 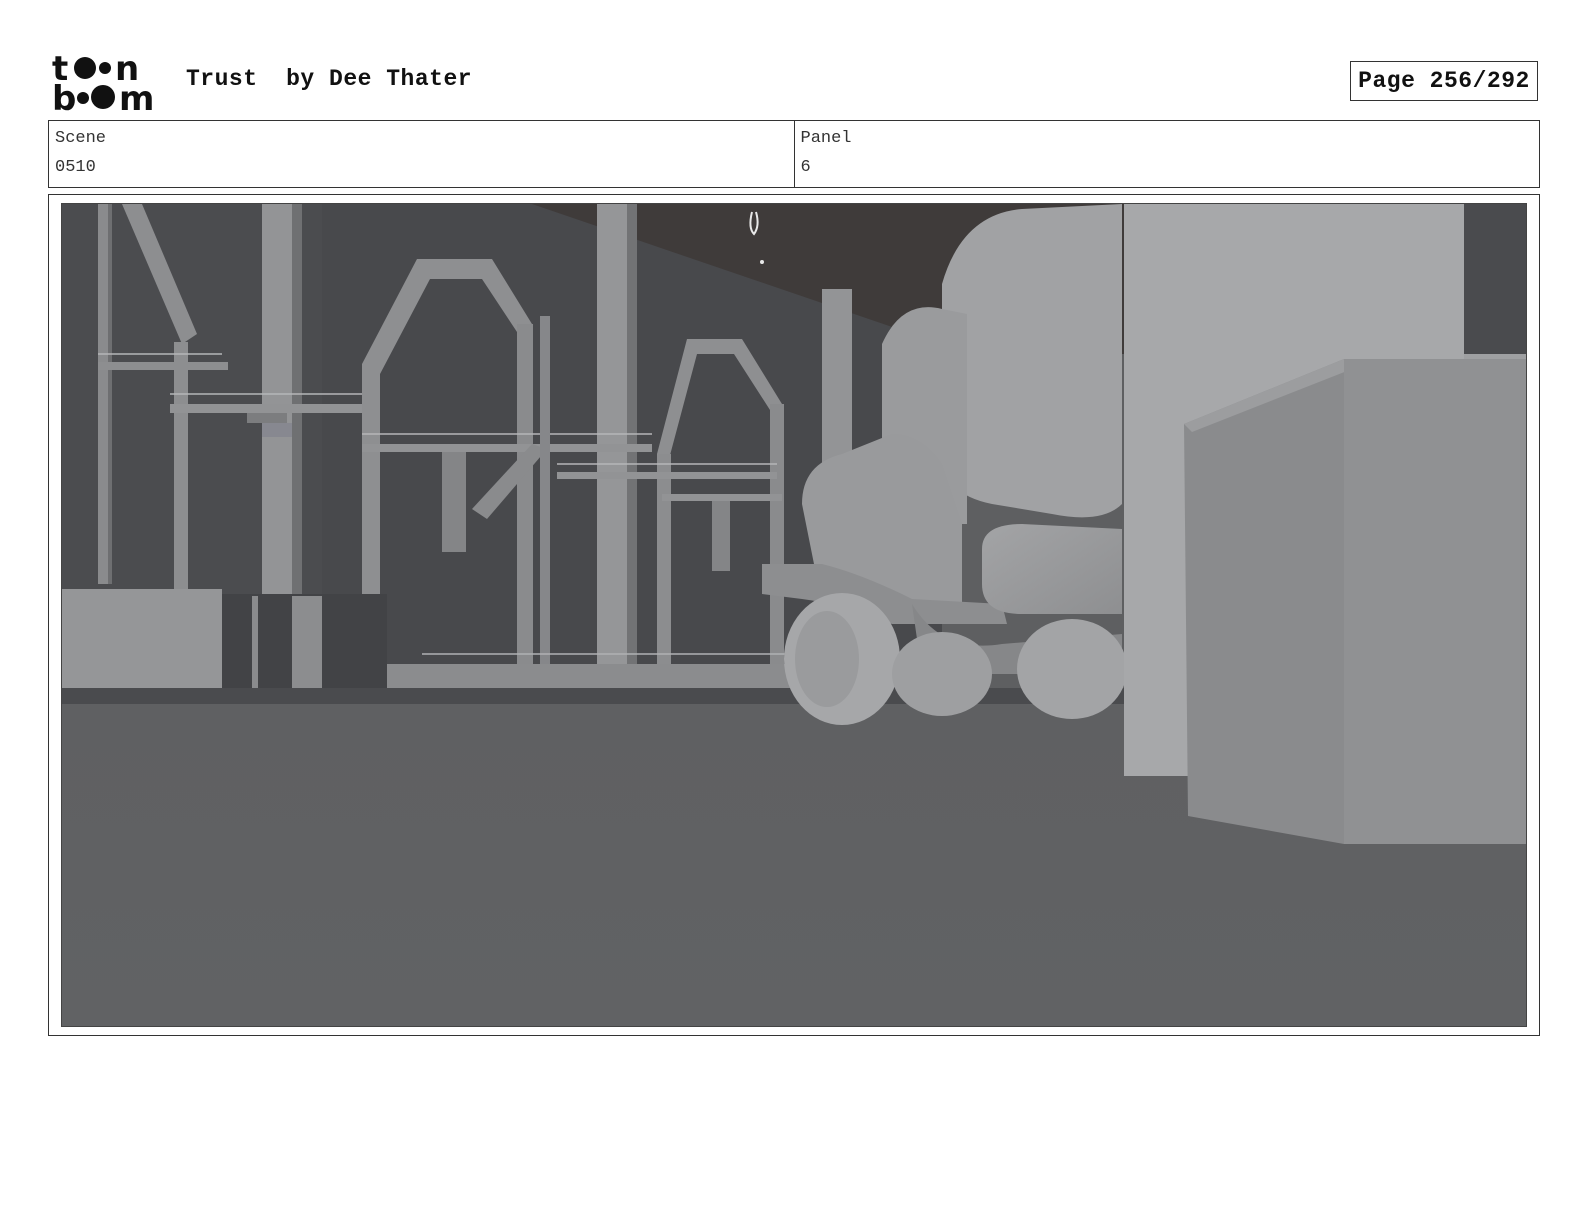 What do you see at coordinates (64, 95) in the screenshot?
I see `svg-text: b` at bounding box center [64, 95].